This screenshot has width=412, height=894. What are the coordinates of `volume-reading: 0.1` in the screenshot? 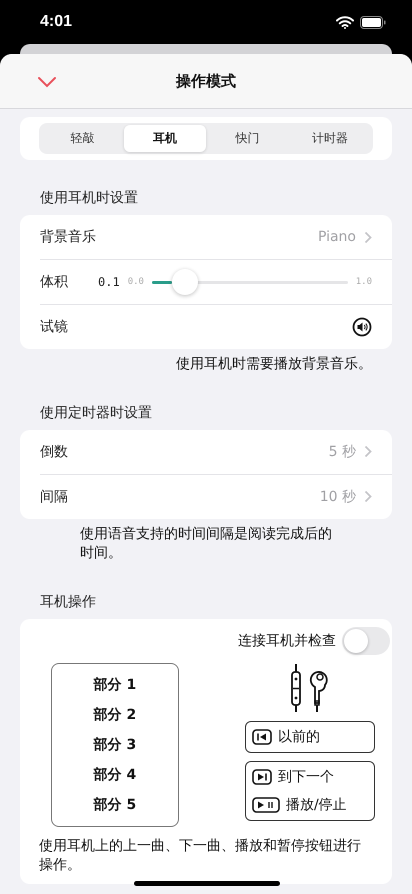 It's located at (109, 282).